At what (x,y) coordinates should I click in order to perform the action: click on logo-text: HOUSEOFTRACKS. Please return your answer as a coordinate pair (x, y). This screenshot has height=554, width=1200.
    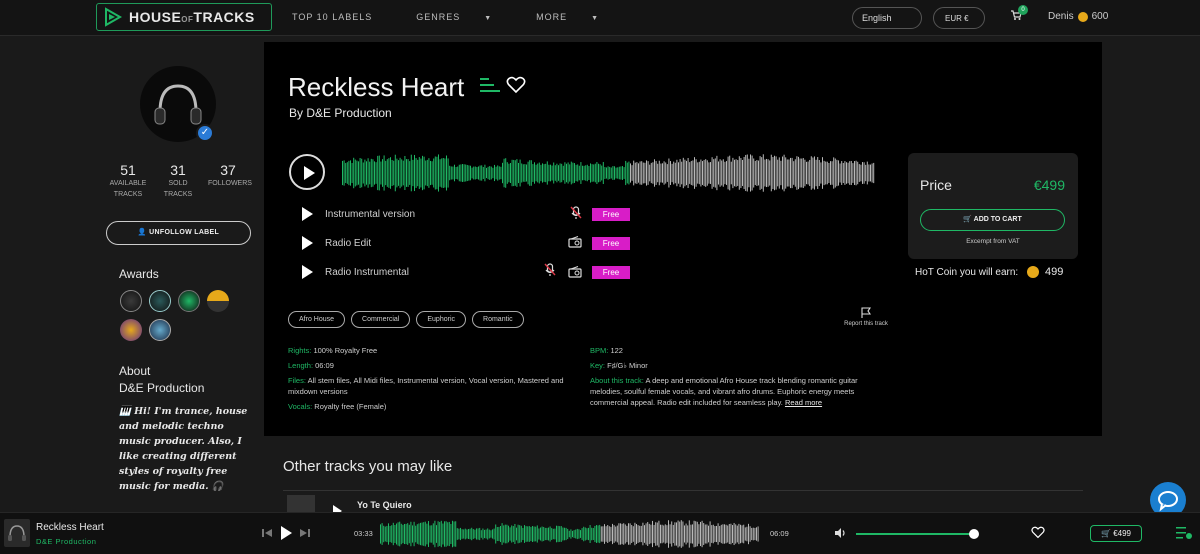
    Looking at the image, I should click on (192, 17).